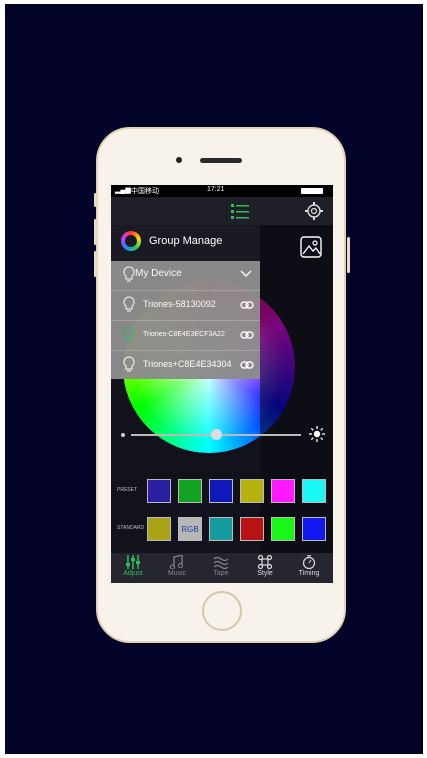 This screenshot has width=427, height=758. What do you see at coordinates (131, 528) in the screenshot?
I see `standard-label: STANDARD` at bounding box center [131, 528].